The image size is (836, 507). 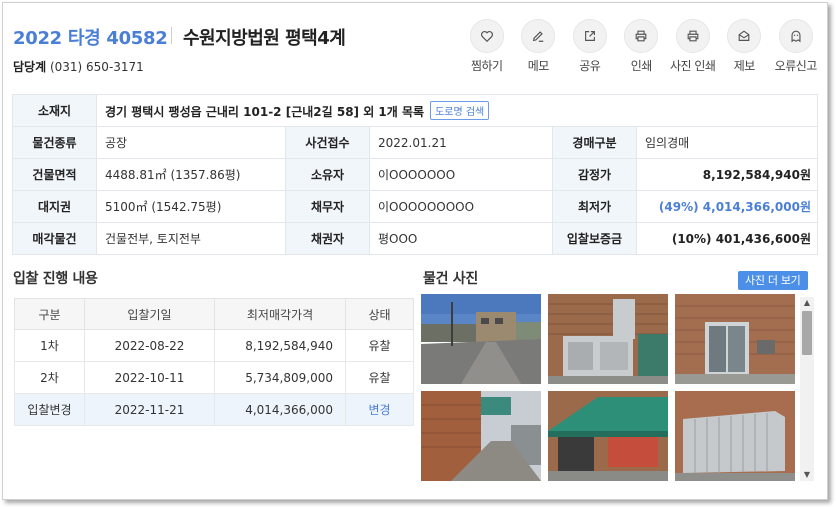 I want to click on photos-section-title: 물건 사진, so click(x=450, y=279).